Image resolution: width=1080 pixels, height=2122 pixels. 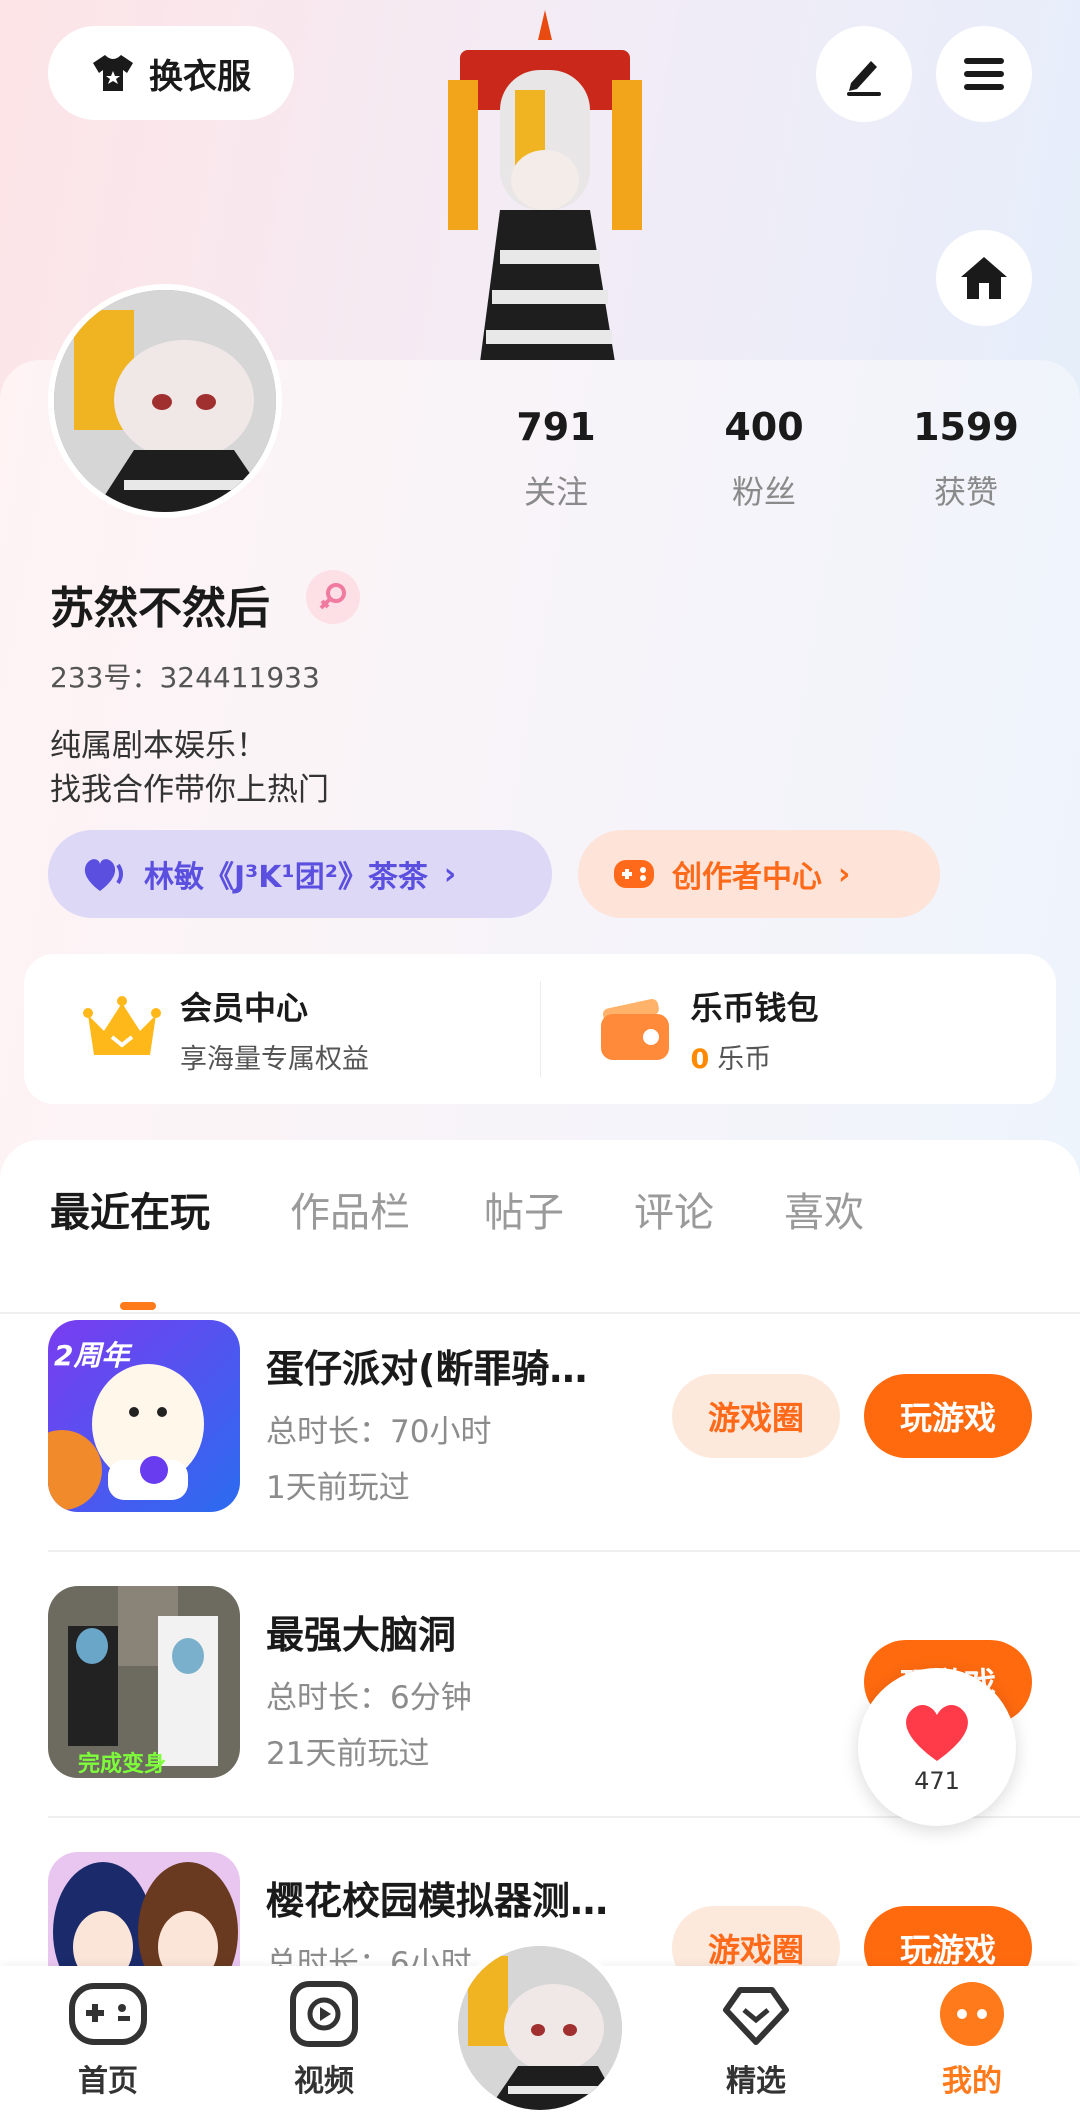 What do you see at coordinates (556, 427) in the screenshot?
I see `following-count: 791` at bounding box center [556, 427].